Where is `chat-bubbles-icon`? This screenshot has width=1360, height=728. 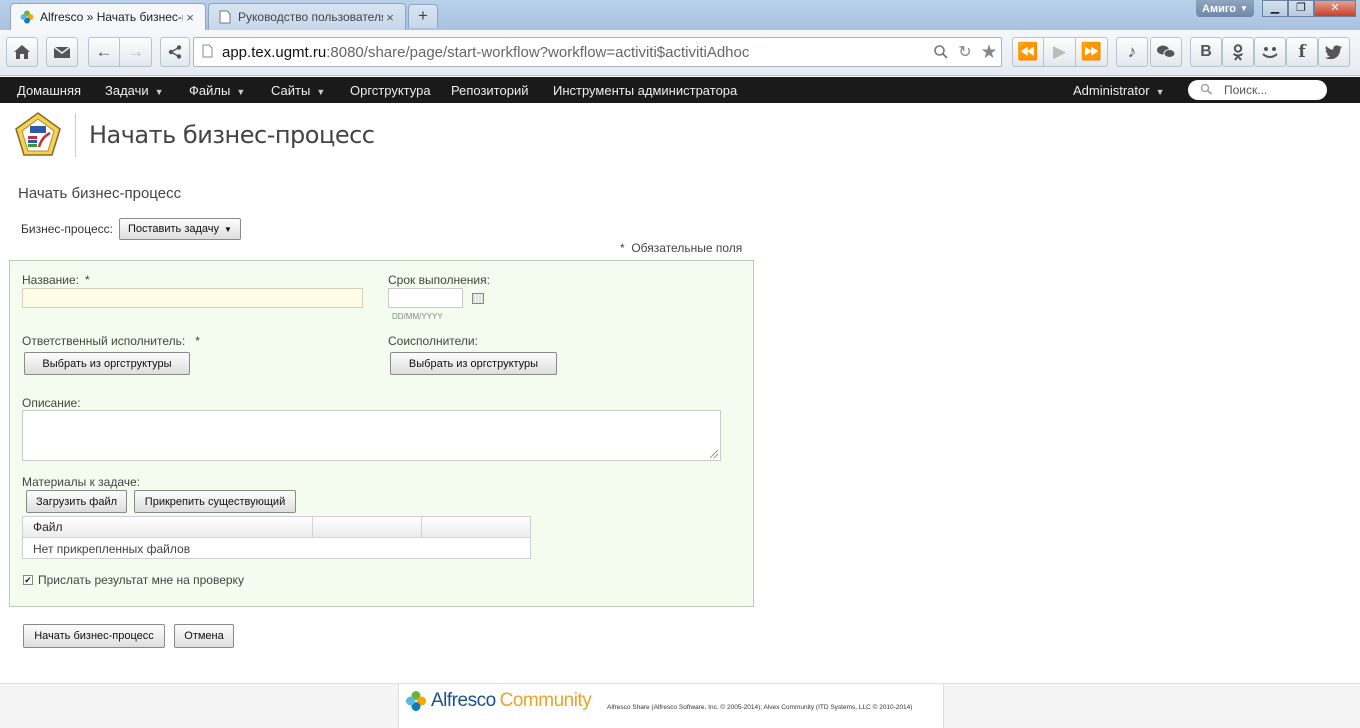
chat-bubbles-icon is located at coordinates (1166, 52).